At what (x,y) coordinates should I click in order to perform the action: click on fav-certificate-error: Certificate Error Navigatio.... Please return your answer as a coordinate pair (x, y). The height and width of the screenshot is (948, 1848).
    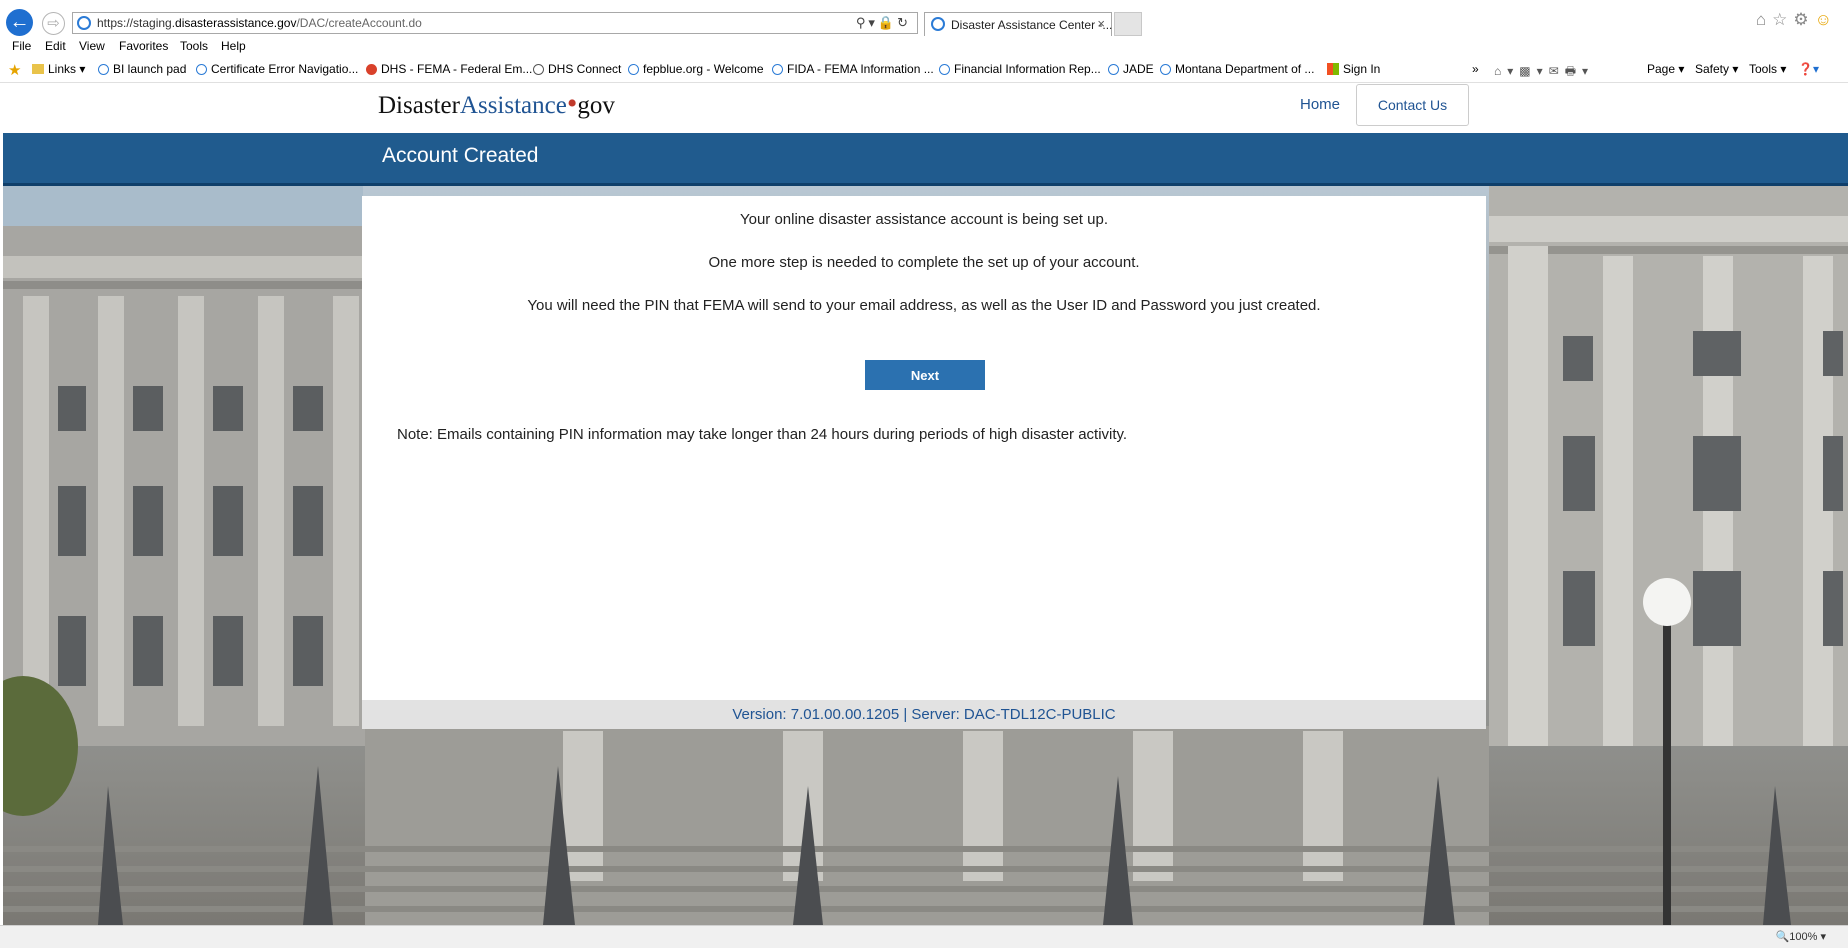
    Looking at the image, I should click on (277, 69).